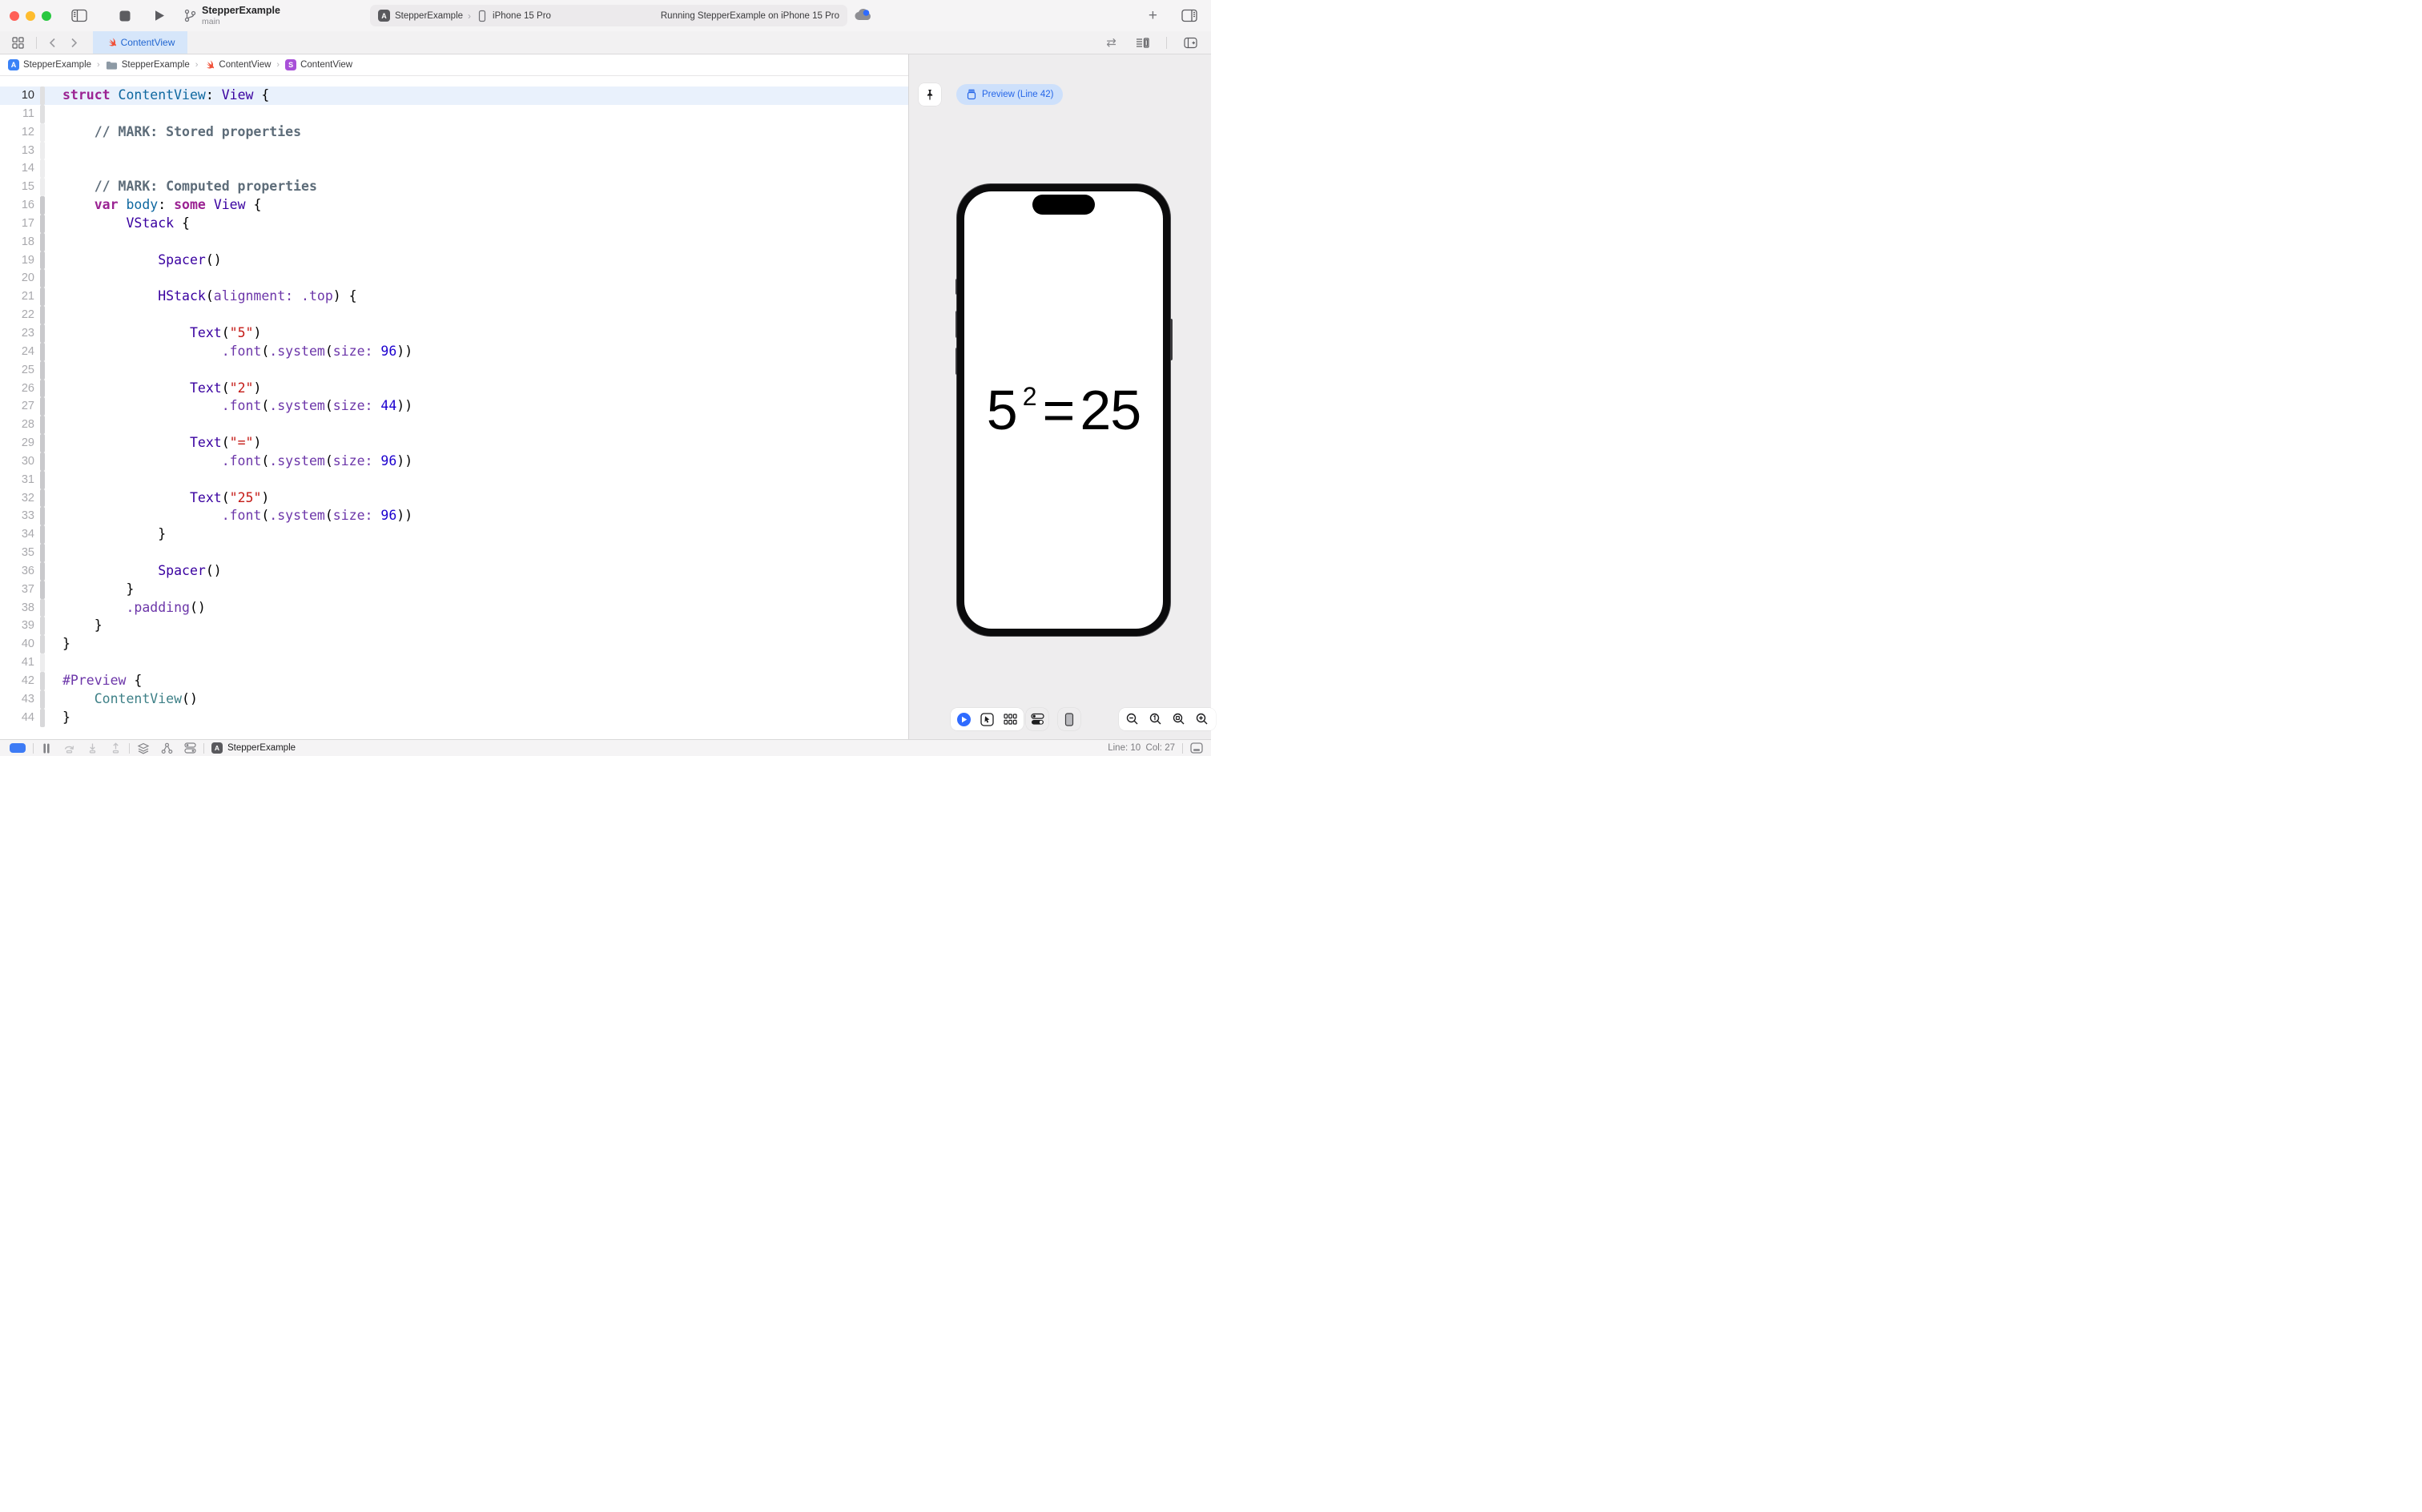  What do you see at coordinates (53, 42) in the screenshot?
I see `go-back-button` at bounding box center [53, 42].